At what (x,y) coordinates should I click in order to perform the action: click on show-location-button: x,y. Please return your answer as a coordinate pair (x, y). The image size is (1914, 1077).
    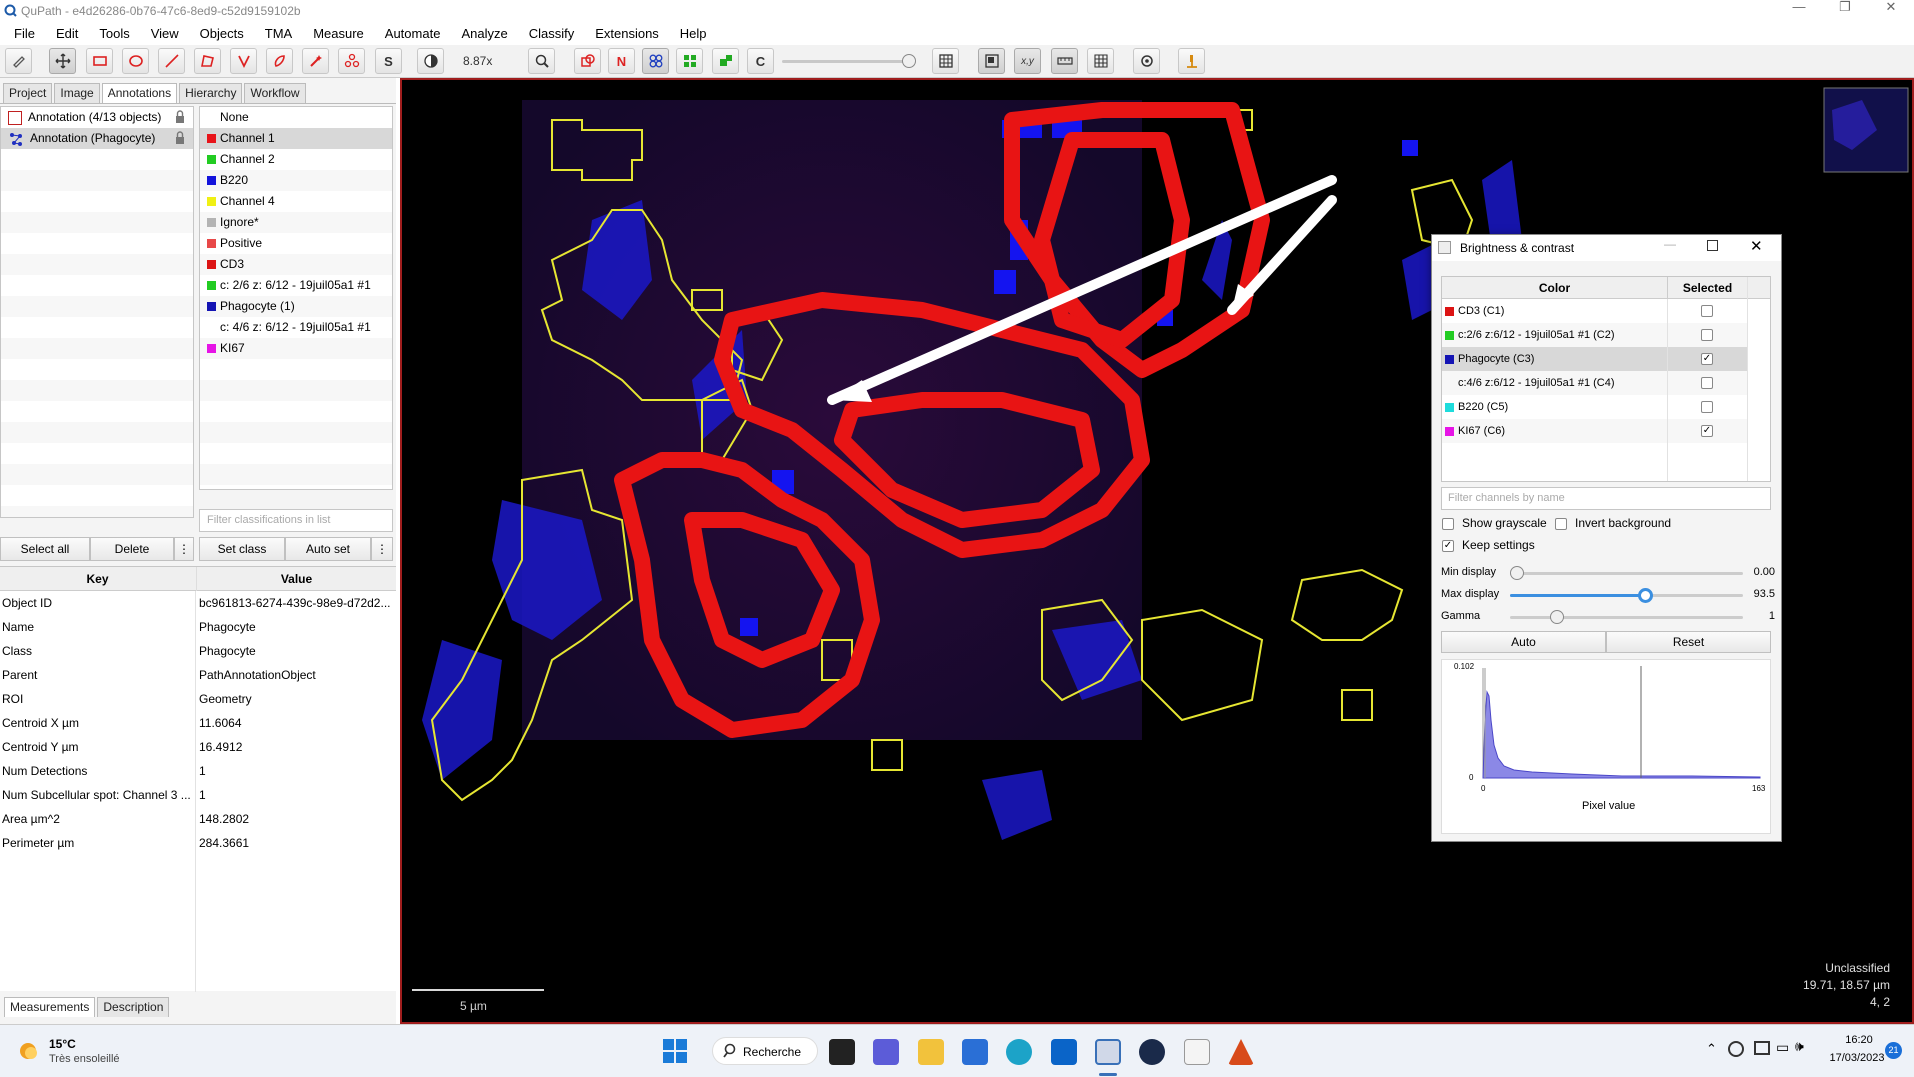
    Looking at the image, I should click on (1027, 61).